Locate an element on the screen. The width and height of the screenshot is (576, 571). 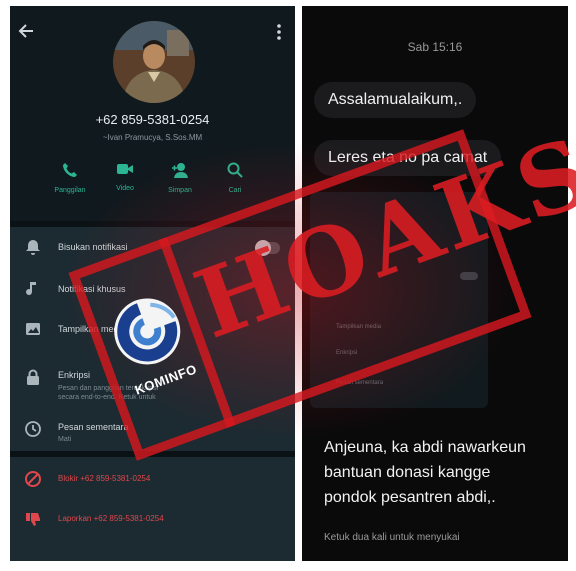
disappearing-messages-label: Pesan sementara is located at coordinates (93, 427).